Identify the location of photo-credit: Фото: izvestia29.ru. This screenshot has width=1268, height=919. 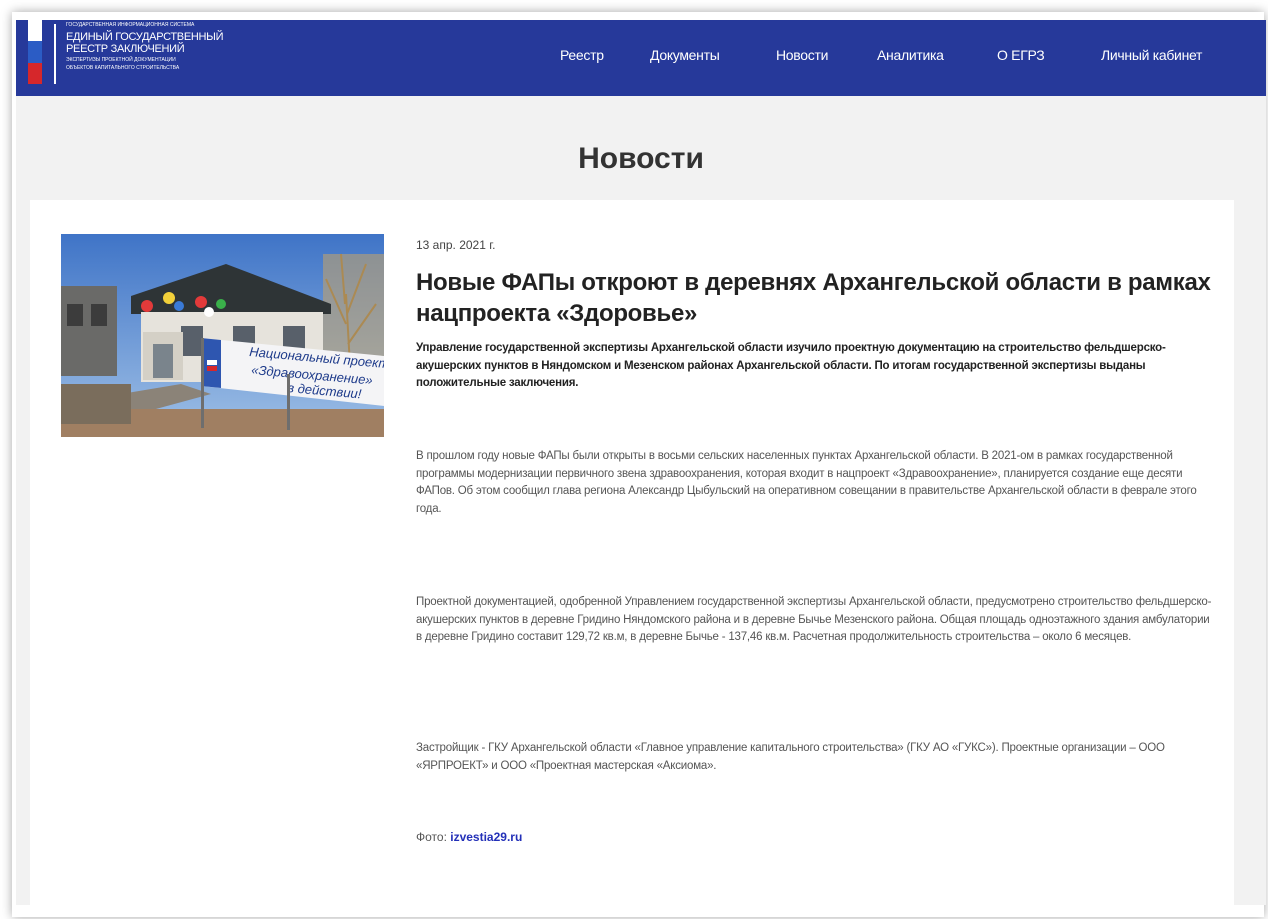
(469, 837).